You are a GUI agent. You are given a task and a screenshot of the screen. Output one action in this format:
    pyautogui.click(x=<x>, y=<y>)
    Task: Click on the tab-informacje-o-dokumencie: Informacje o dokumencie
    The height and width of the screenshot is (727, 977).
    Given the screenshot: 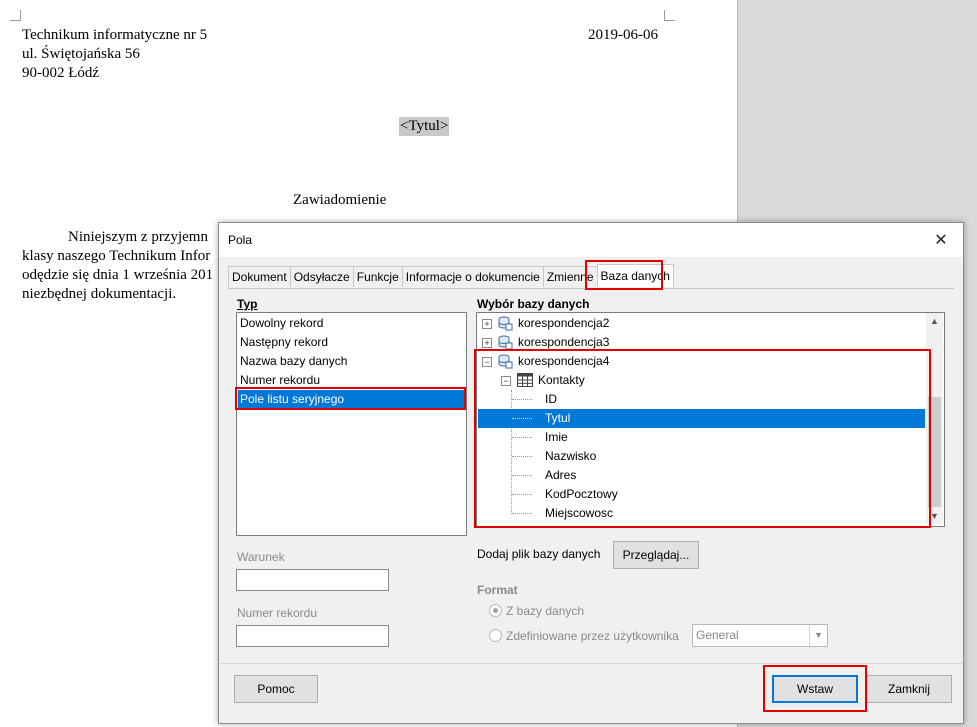 What is the action you would take?
    pyautogui.click(x=472, y=276)
    